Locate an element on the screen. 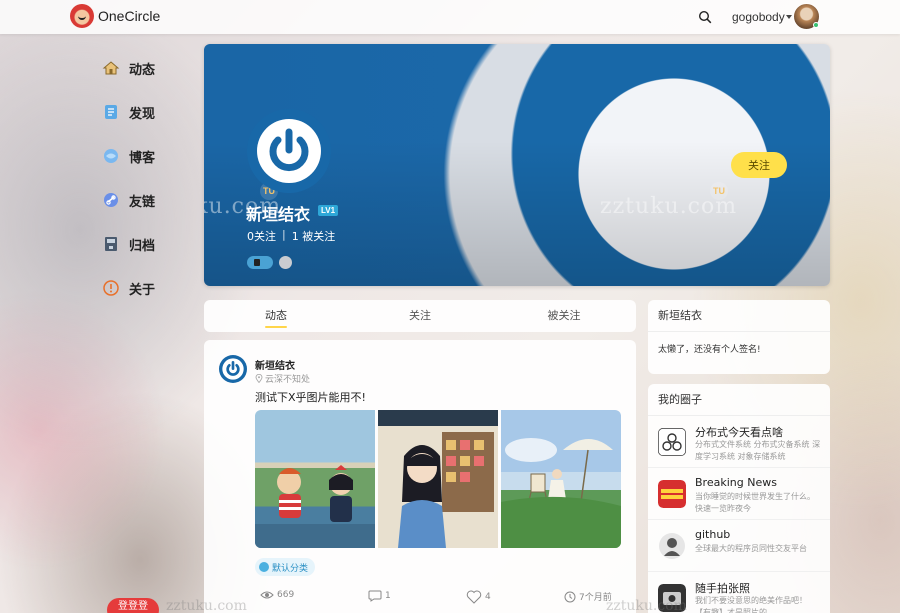 This screenshot has height=613, width=900. circle-desc: 当你睡觉的时候世界发生了什么。快速一览昨夜今 is located at coordinates (755, 502).